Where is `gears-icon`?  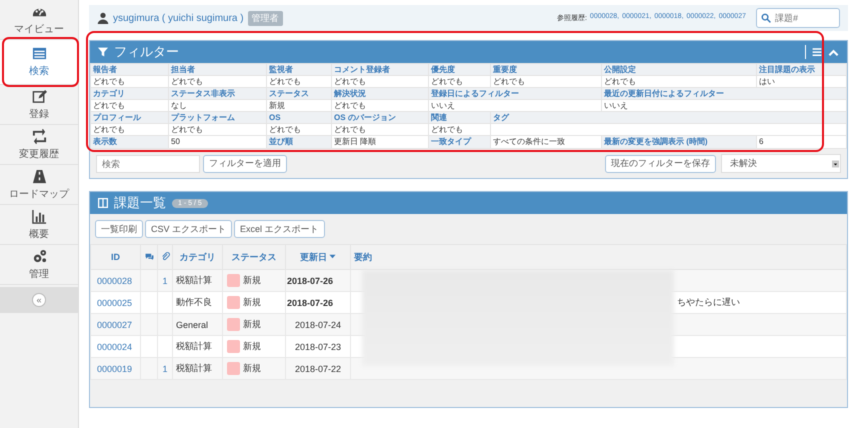
gears-icon is located at coordinates (39, 256).